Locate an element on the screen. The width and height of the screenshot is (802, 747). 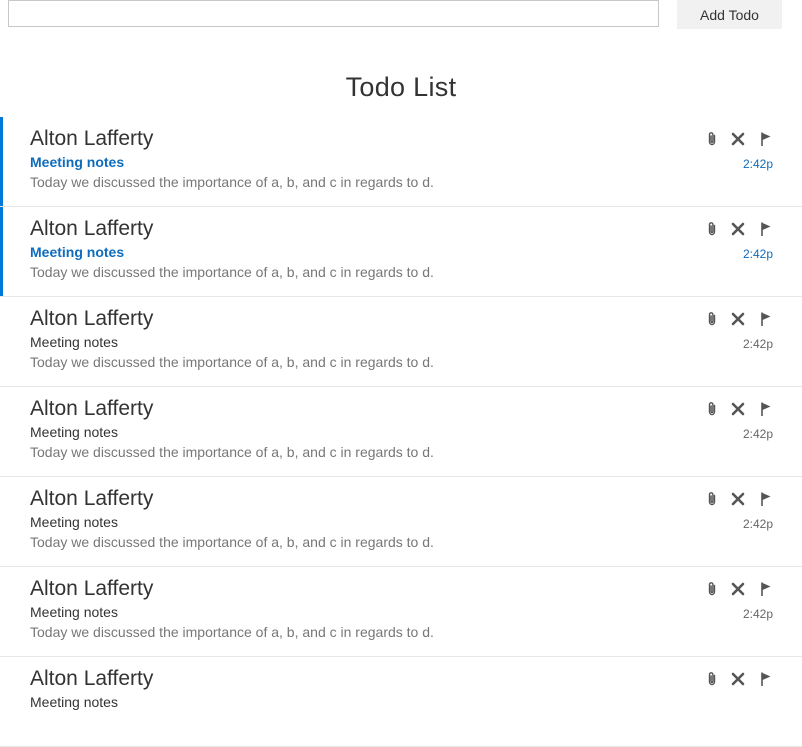
list-item: Alton Lafferty Meeting notes is located at coordinates (401, 702).